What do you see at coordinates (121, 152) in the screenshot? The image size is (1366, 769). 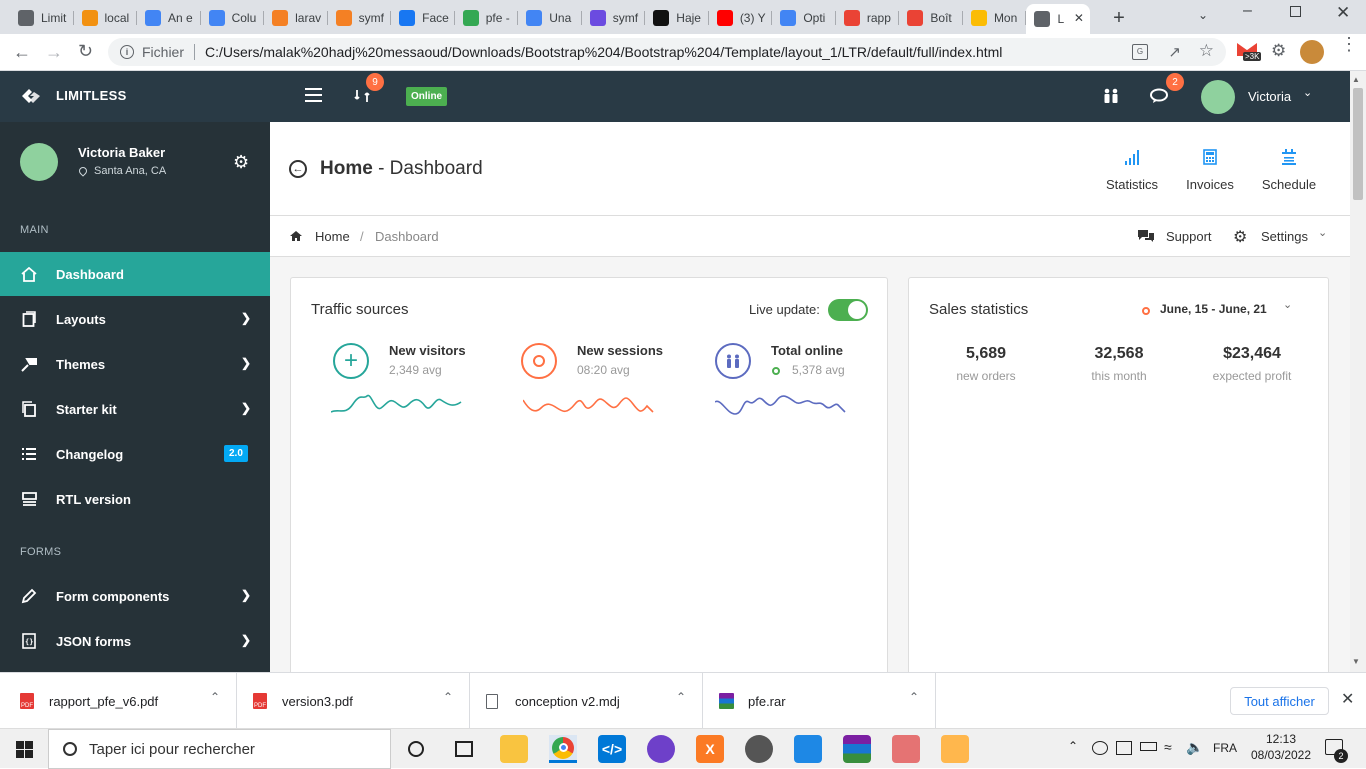 I see `sidebar-user-name: Victoria Baker` at bounding box center [121, 152].